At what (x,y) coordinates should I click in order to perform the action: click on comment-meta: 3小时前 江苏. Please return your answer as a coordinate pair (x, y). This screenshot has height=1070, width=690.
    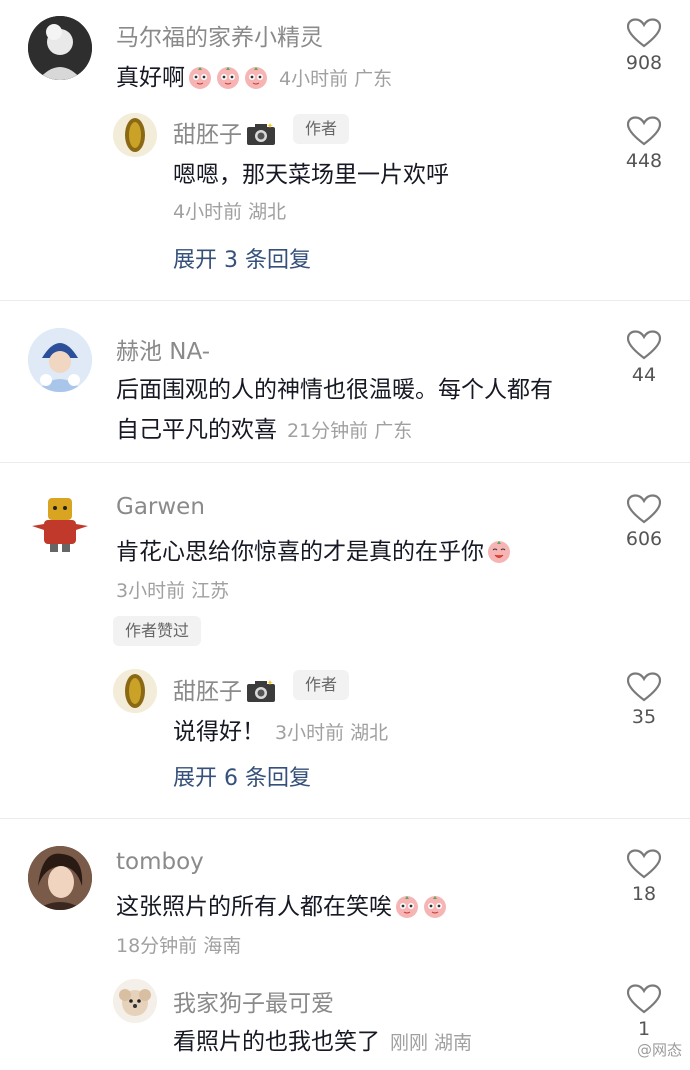
    Looking at the image, I should click on (173, 591).